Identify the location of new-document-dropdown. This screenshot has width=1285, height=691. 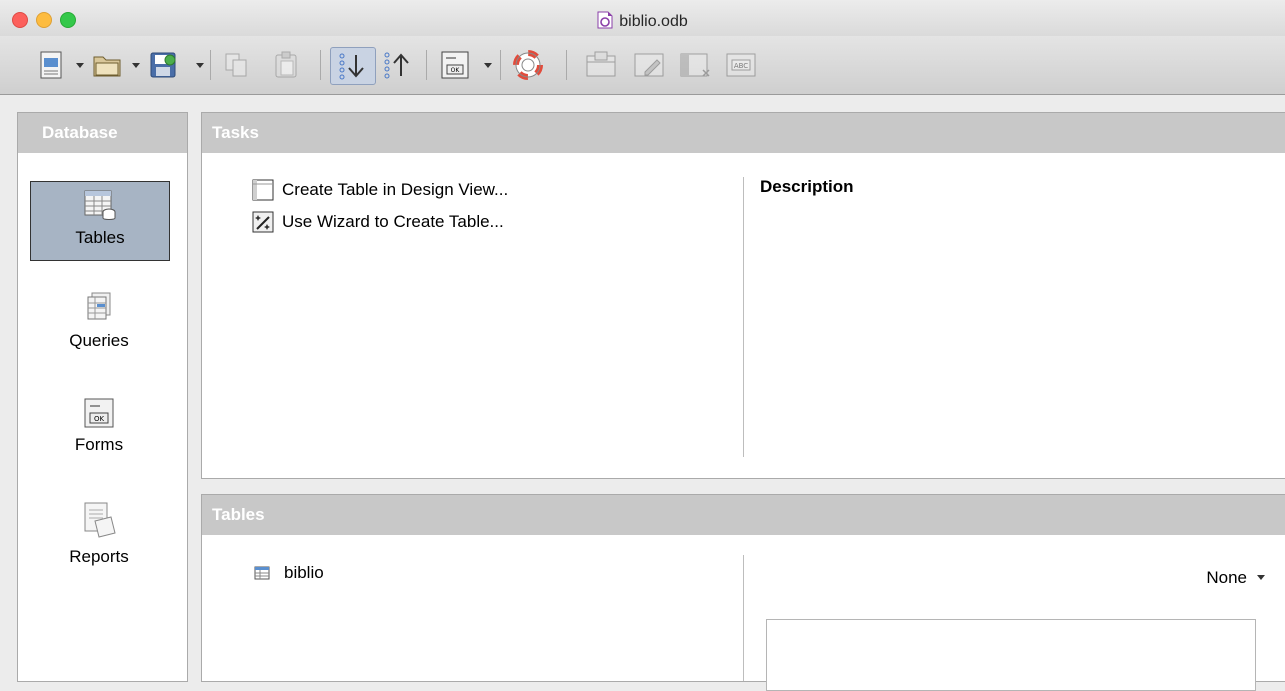
(80, 65).